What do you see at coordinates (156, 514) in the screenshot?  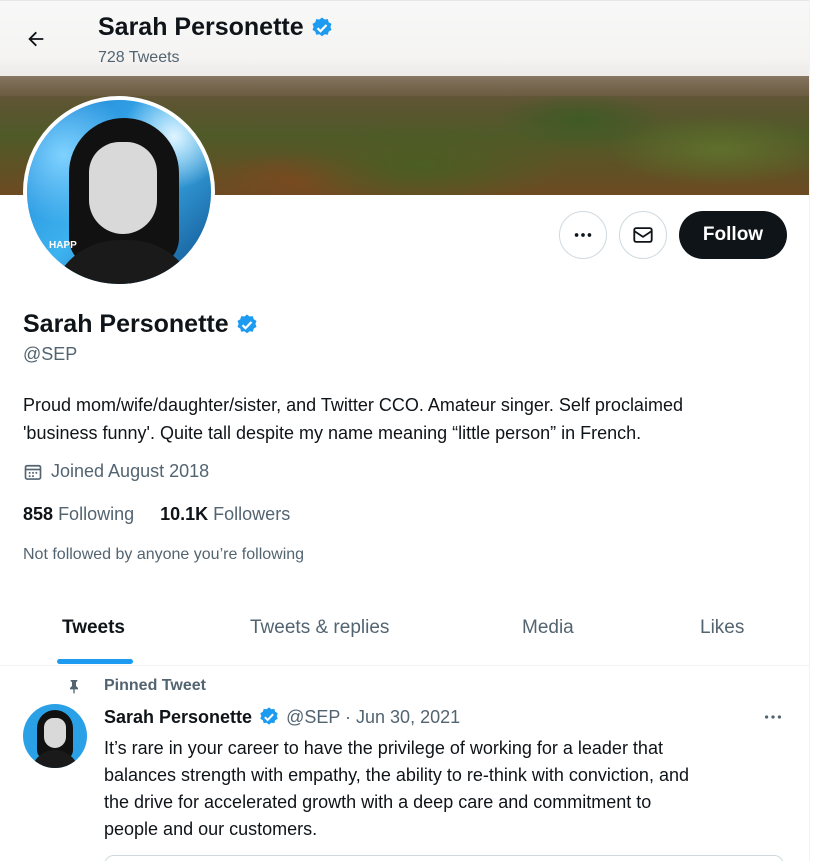 I see `follow-stats: 858 Following 10.1K Followers` at bounding box center [156, 514].